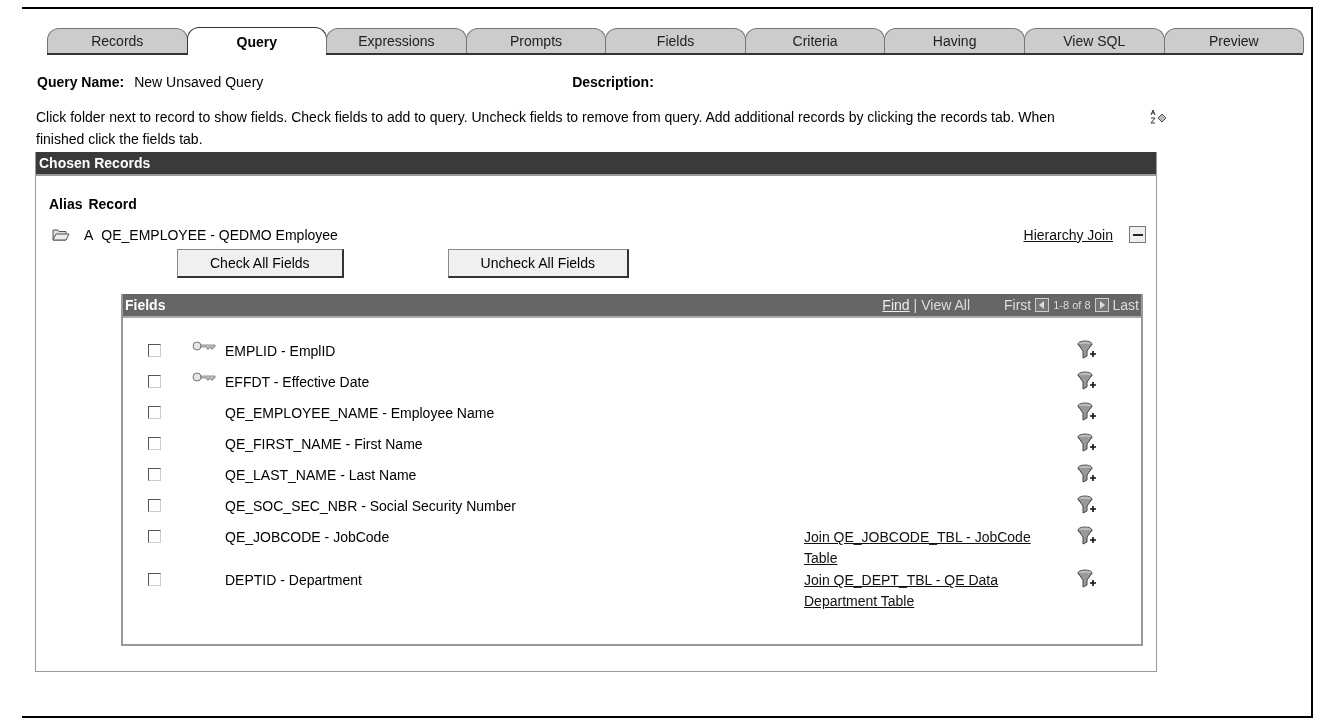  Describe the element at coordinates (281, 351) in the screenshot. I see `field-name: EMPLID - EmplID` at that location.